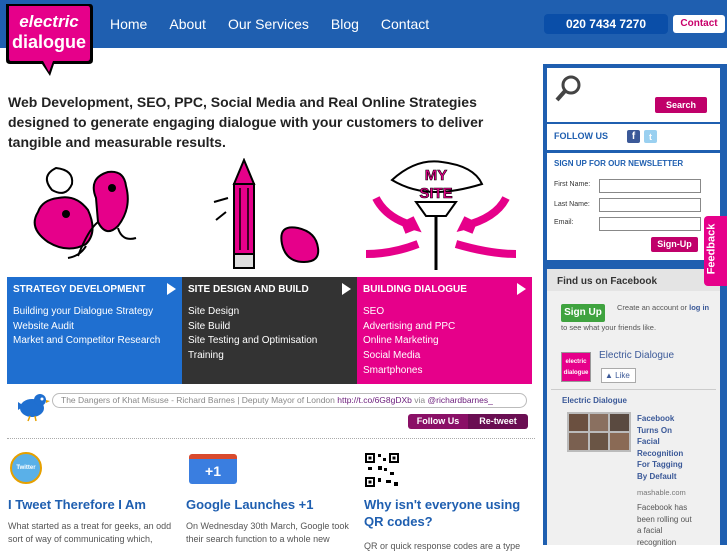 The height and width of the screenshot is (553, 727). I want to click on facebook-signup-button: Sign Up, so click(583, 313).